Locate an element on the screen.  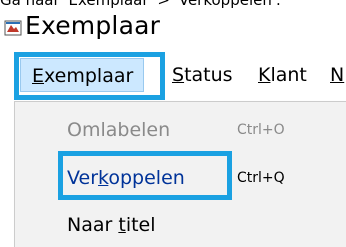
menu-status: Status is located at coordinates (202, 75).